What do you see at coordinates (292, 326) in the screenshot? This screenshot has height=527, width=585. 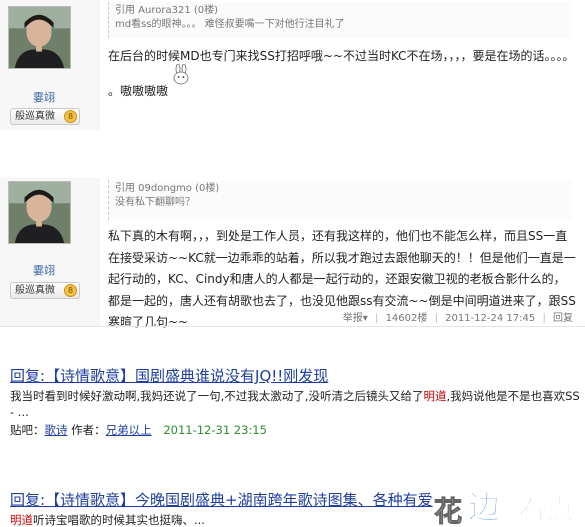 I see `divider` at bounding box center [292, 326].